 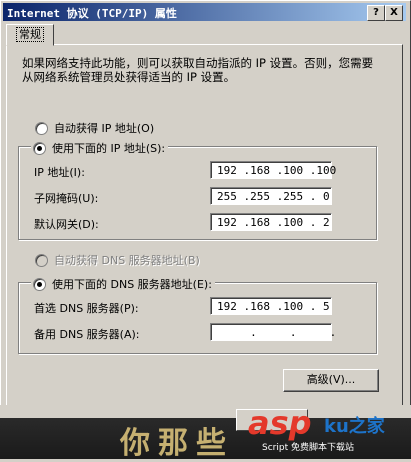 What do you see at coordinates (59, 172) in the screenshot?
I see `ip-address-label: IP 地址(I):` at bounding box center [59, 172].